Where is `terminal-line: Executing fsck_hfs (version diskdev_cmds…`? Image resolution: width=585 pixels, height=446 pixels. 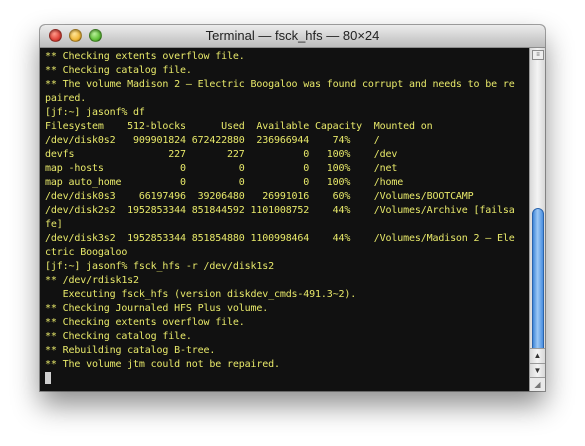
terminal-line: Executing fsck_hfs (version diskdev_cmds… is located at coordinates (201, 294).